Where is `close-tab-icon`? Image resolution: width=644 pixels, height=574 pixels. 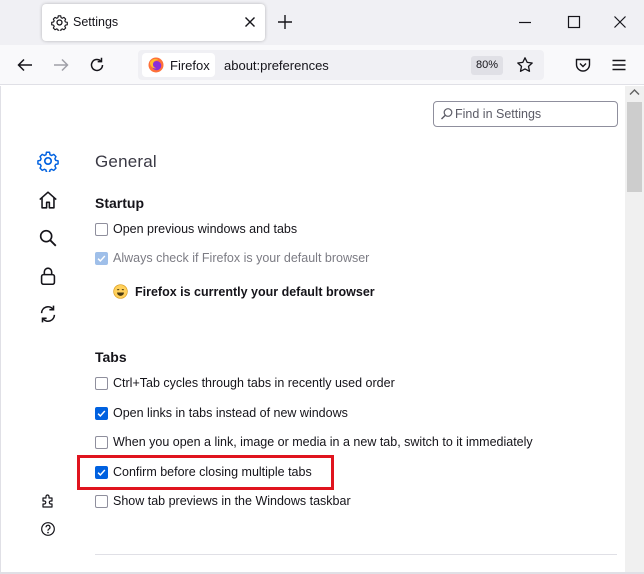
close-tab-icon is located at coordinates (250, 22).